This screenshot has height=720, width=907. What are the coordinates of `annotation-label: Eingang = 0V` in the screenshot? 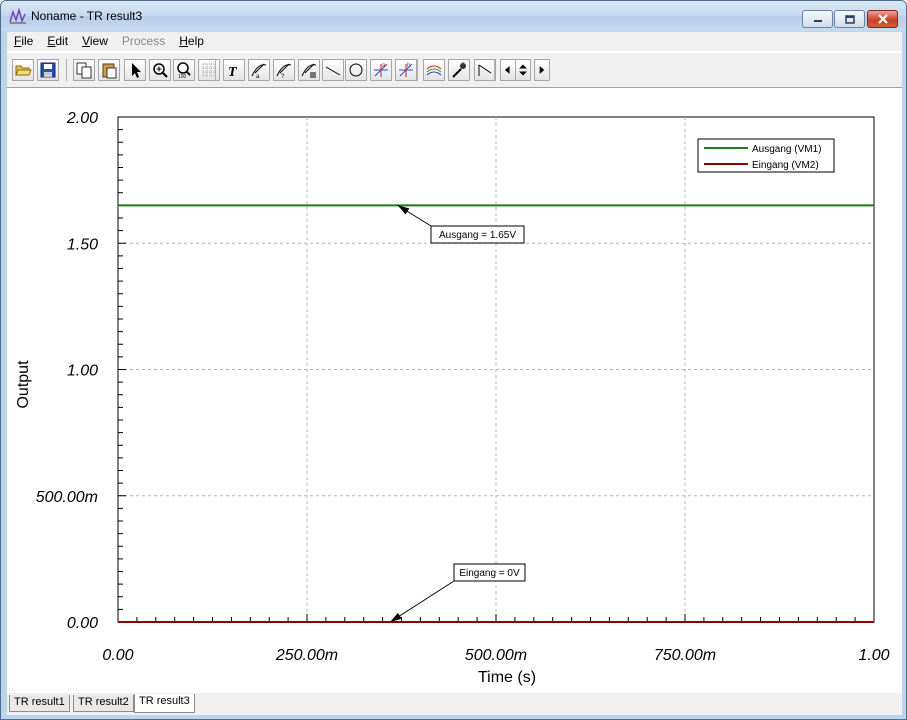 It's located at (489, 573).